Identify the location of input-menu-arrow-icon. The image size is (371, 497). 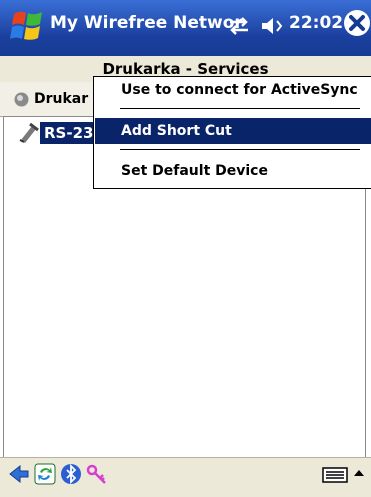
(359, 474).